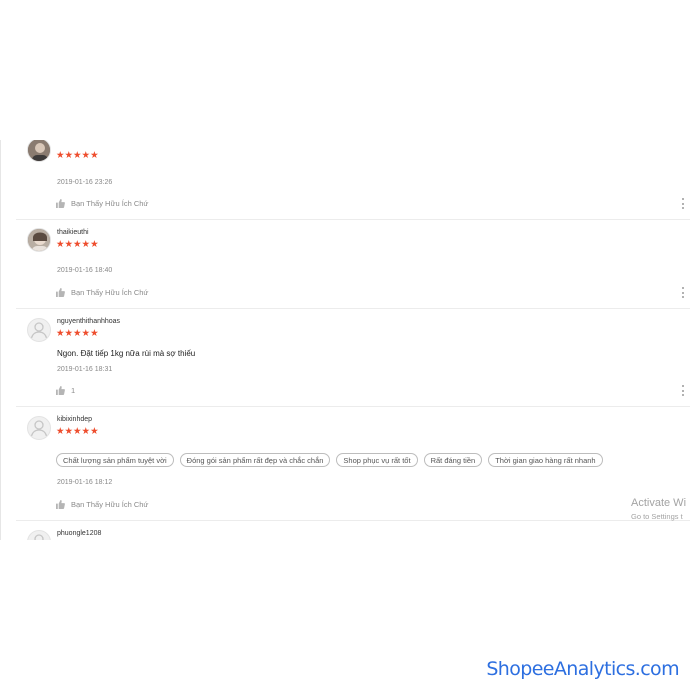 This screenshot has width=690, height=690. What do you see at coordinates (126, 353) in the screenshot?
I see `review-comment: Ngon. Đặt tiếp 1kg nữa rùi mà sợ thiếu` at bounding box center [126, 353].